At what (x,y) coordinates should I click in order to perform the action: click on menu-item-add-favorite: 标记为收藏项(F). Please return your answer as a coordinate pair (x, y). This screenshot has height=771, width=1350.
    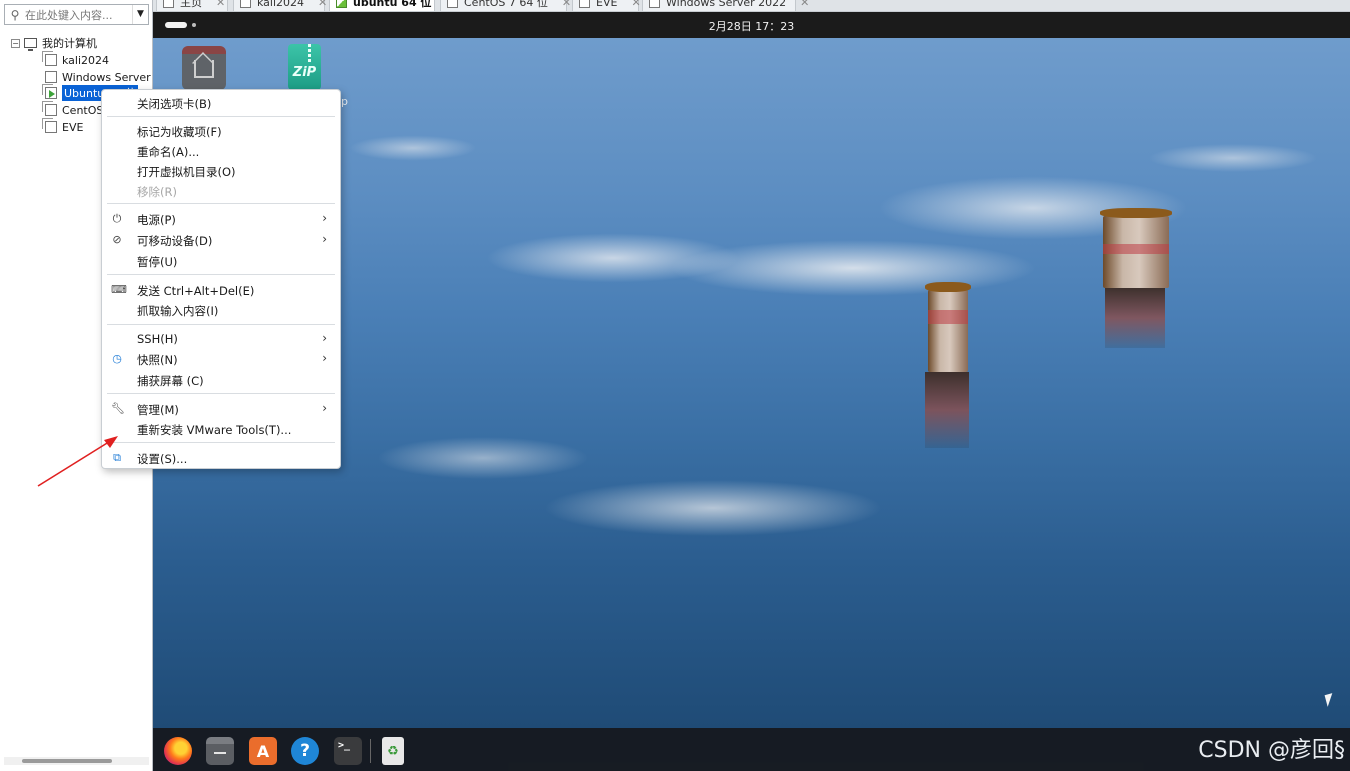
    Looking at the image, I should click on (221, 131).